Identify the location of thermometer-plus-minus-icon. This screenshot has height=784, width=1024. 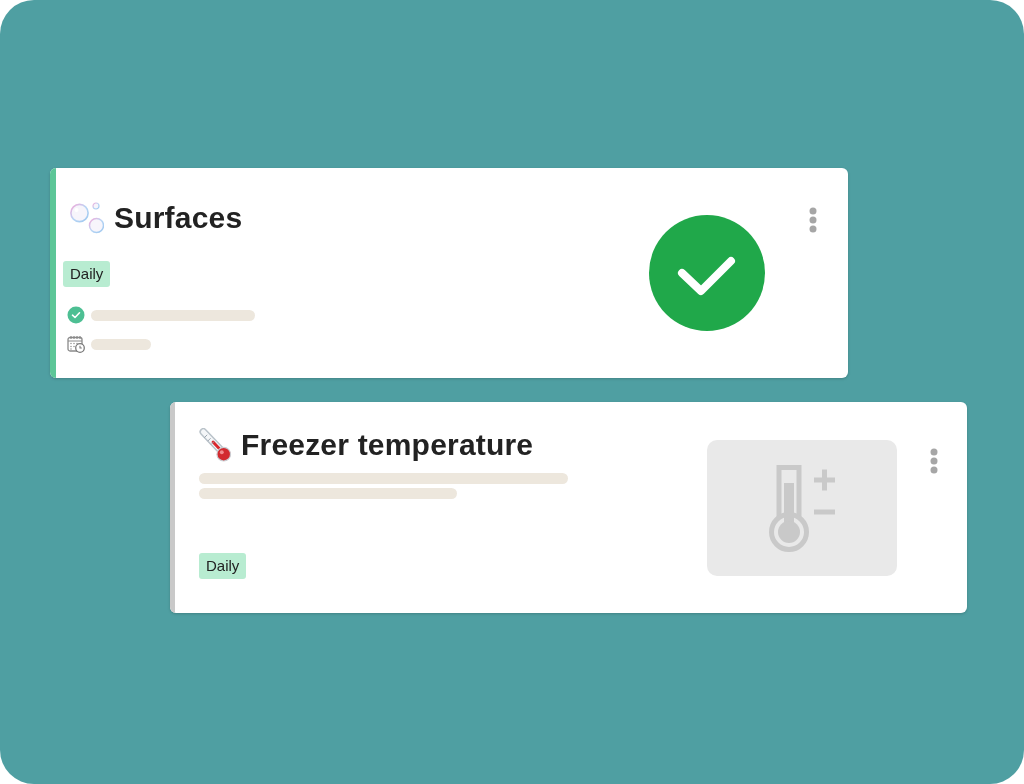
(802, 508).